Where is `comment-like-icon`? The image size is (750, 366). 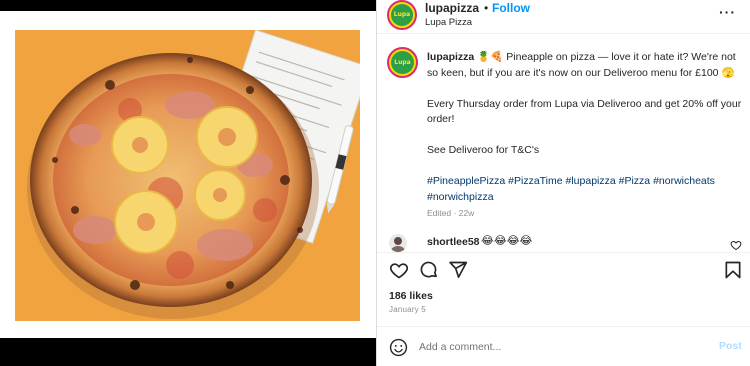
comment-like-icon is located at coordinates (736, 245).